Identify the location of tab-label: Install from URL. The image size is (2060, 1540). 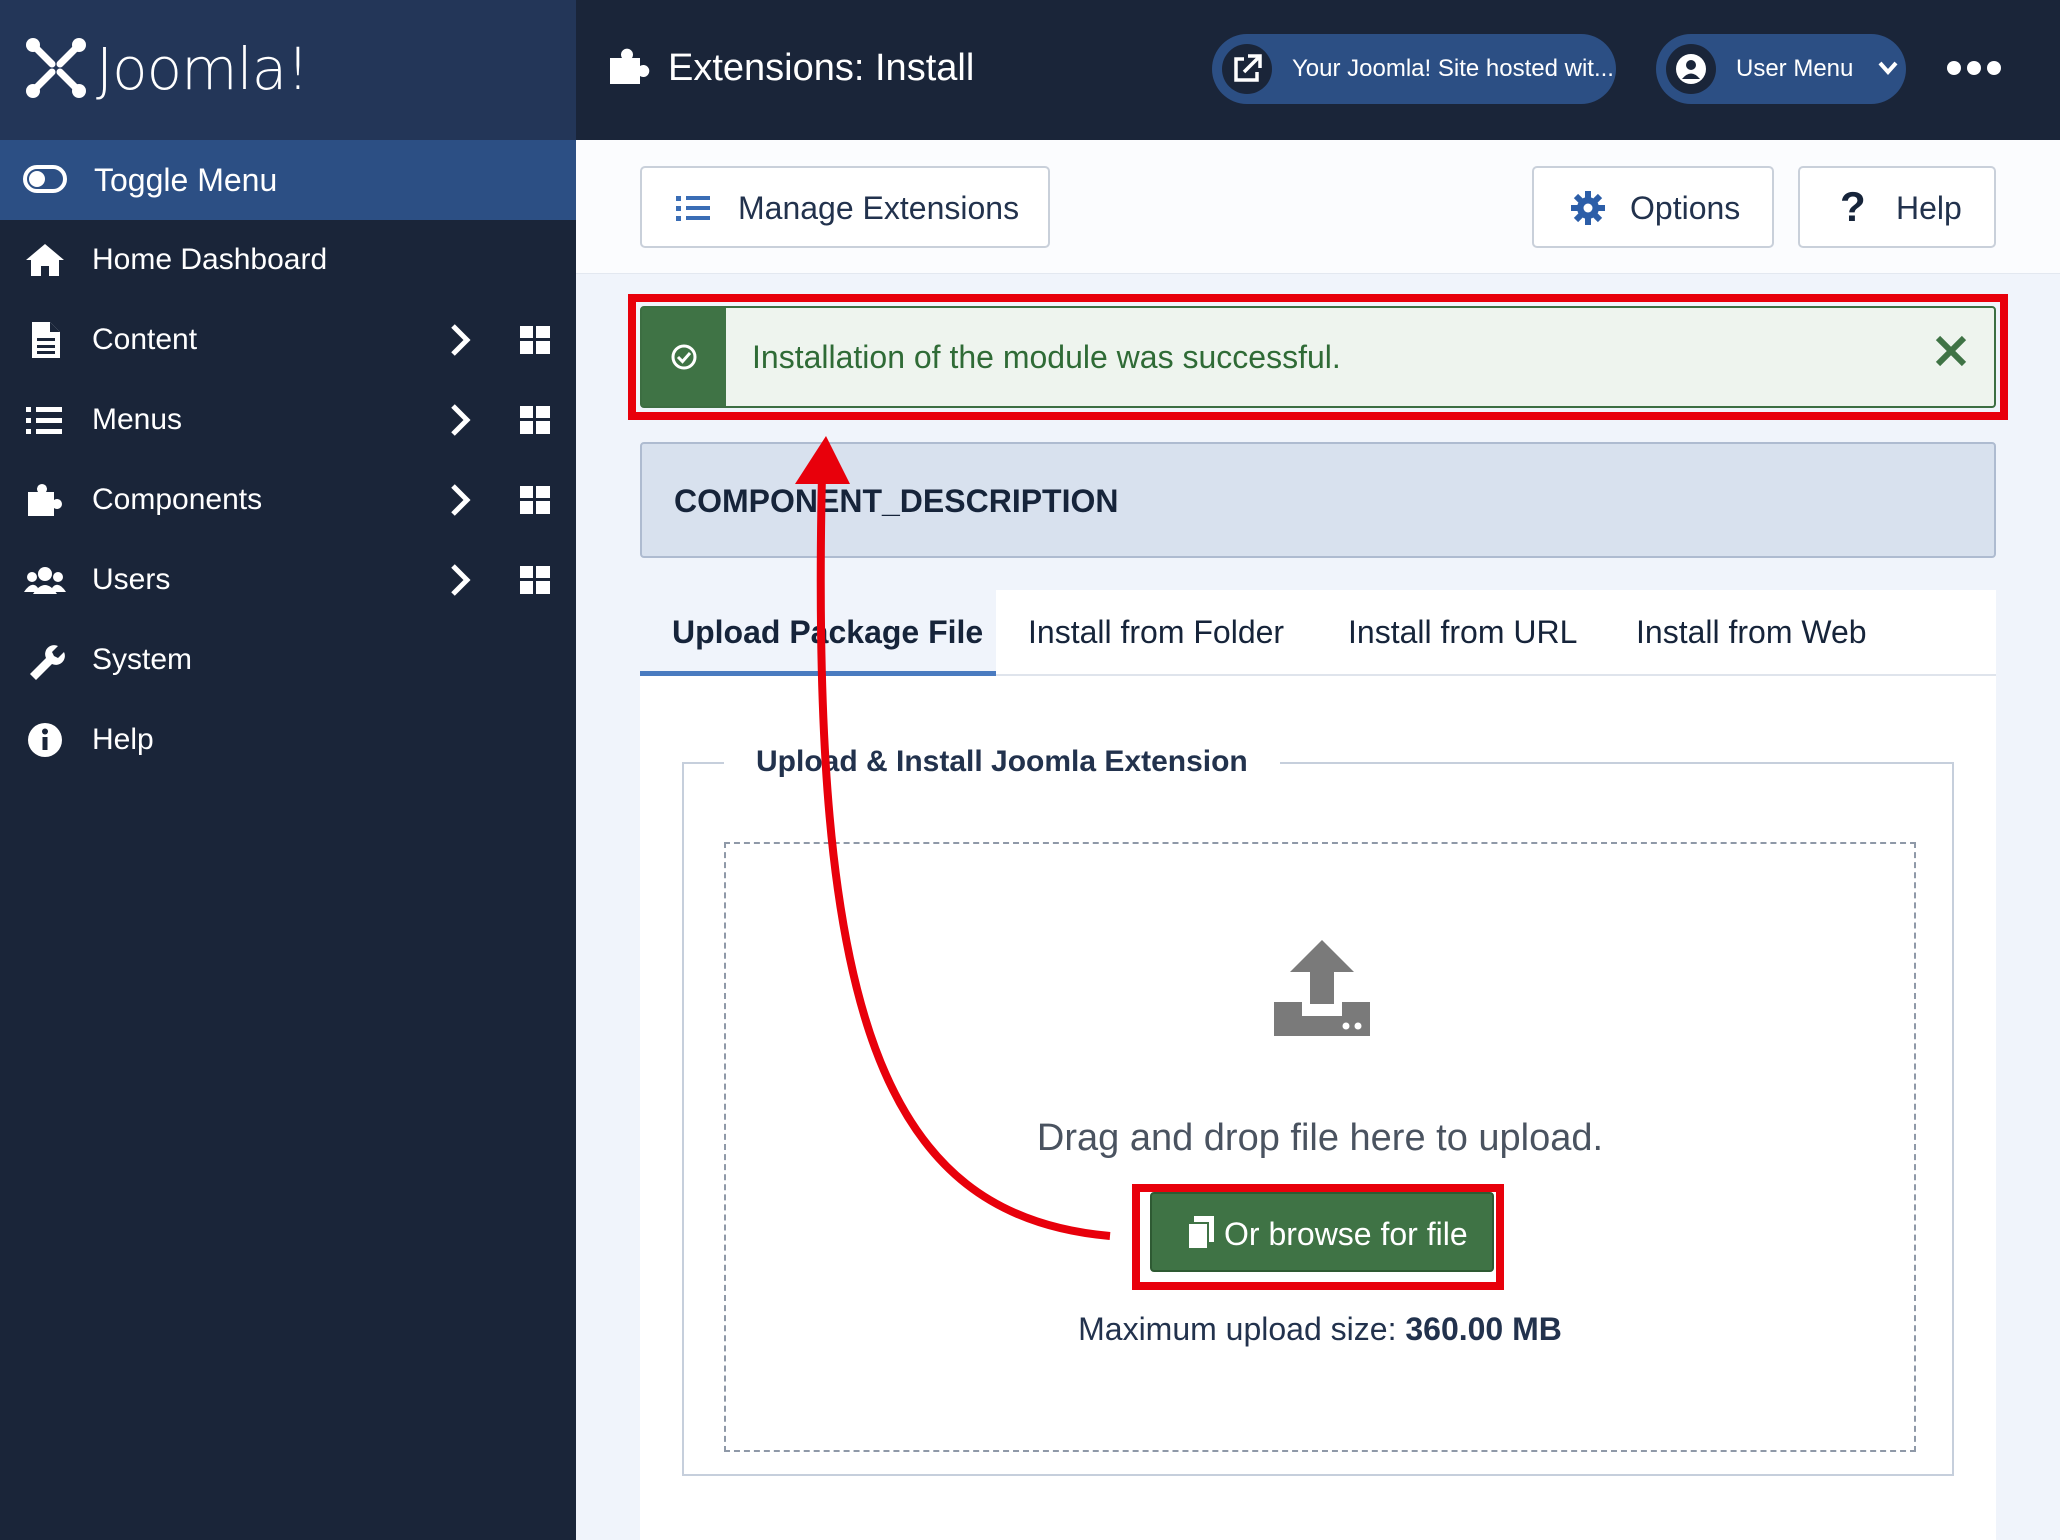
(1463, 632).